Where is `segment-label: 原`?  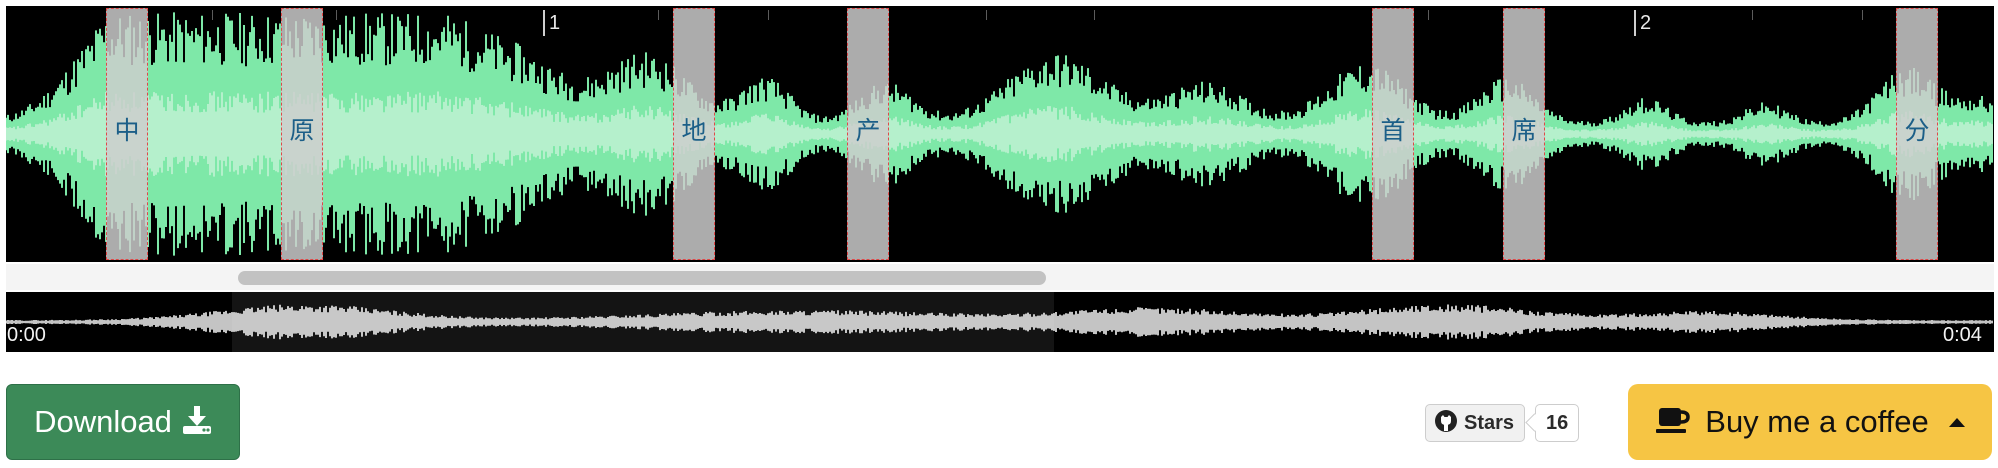
segment-label: 原 is located at coordinates (302, 130).